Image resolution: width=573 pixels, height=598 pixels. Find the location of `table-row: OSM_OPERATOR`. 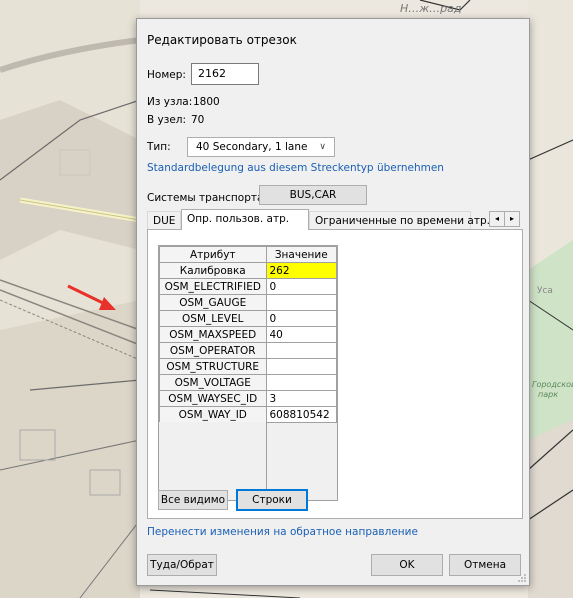

table-row: OSM_OPERATOR is located at coordinates (248, 350).